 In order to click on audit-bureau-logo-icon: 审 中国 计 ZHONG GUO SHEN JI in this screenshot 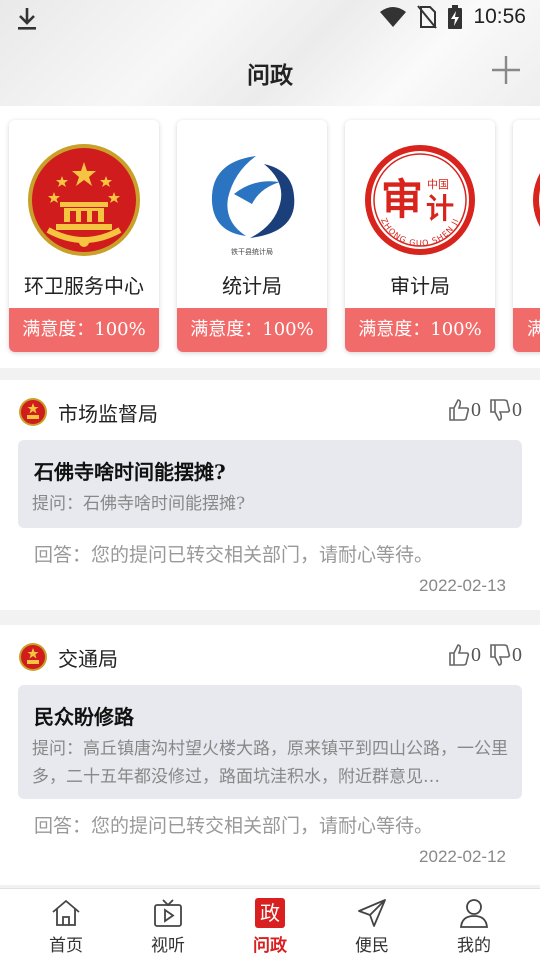, I will do `click(420, 200)`.